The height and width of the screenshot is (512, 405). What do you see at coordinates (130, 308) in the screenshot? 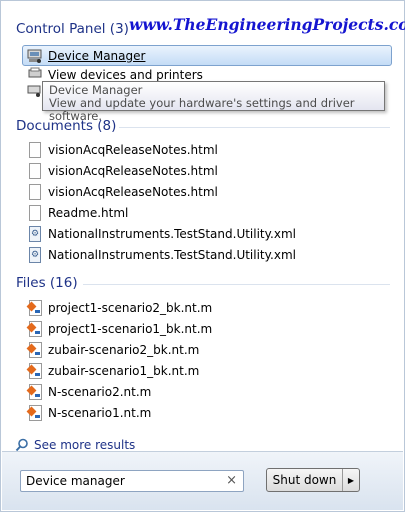
I see `result-label: project1-scenario2_bk.nt.m` at bounding box center [130, 308].